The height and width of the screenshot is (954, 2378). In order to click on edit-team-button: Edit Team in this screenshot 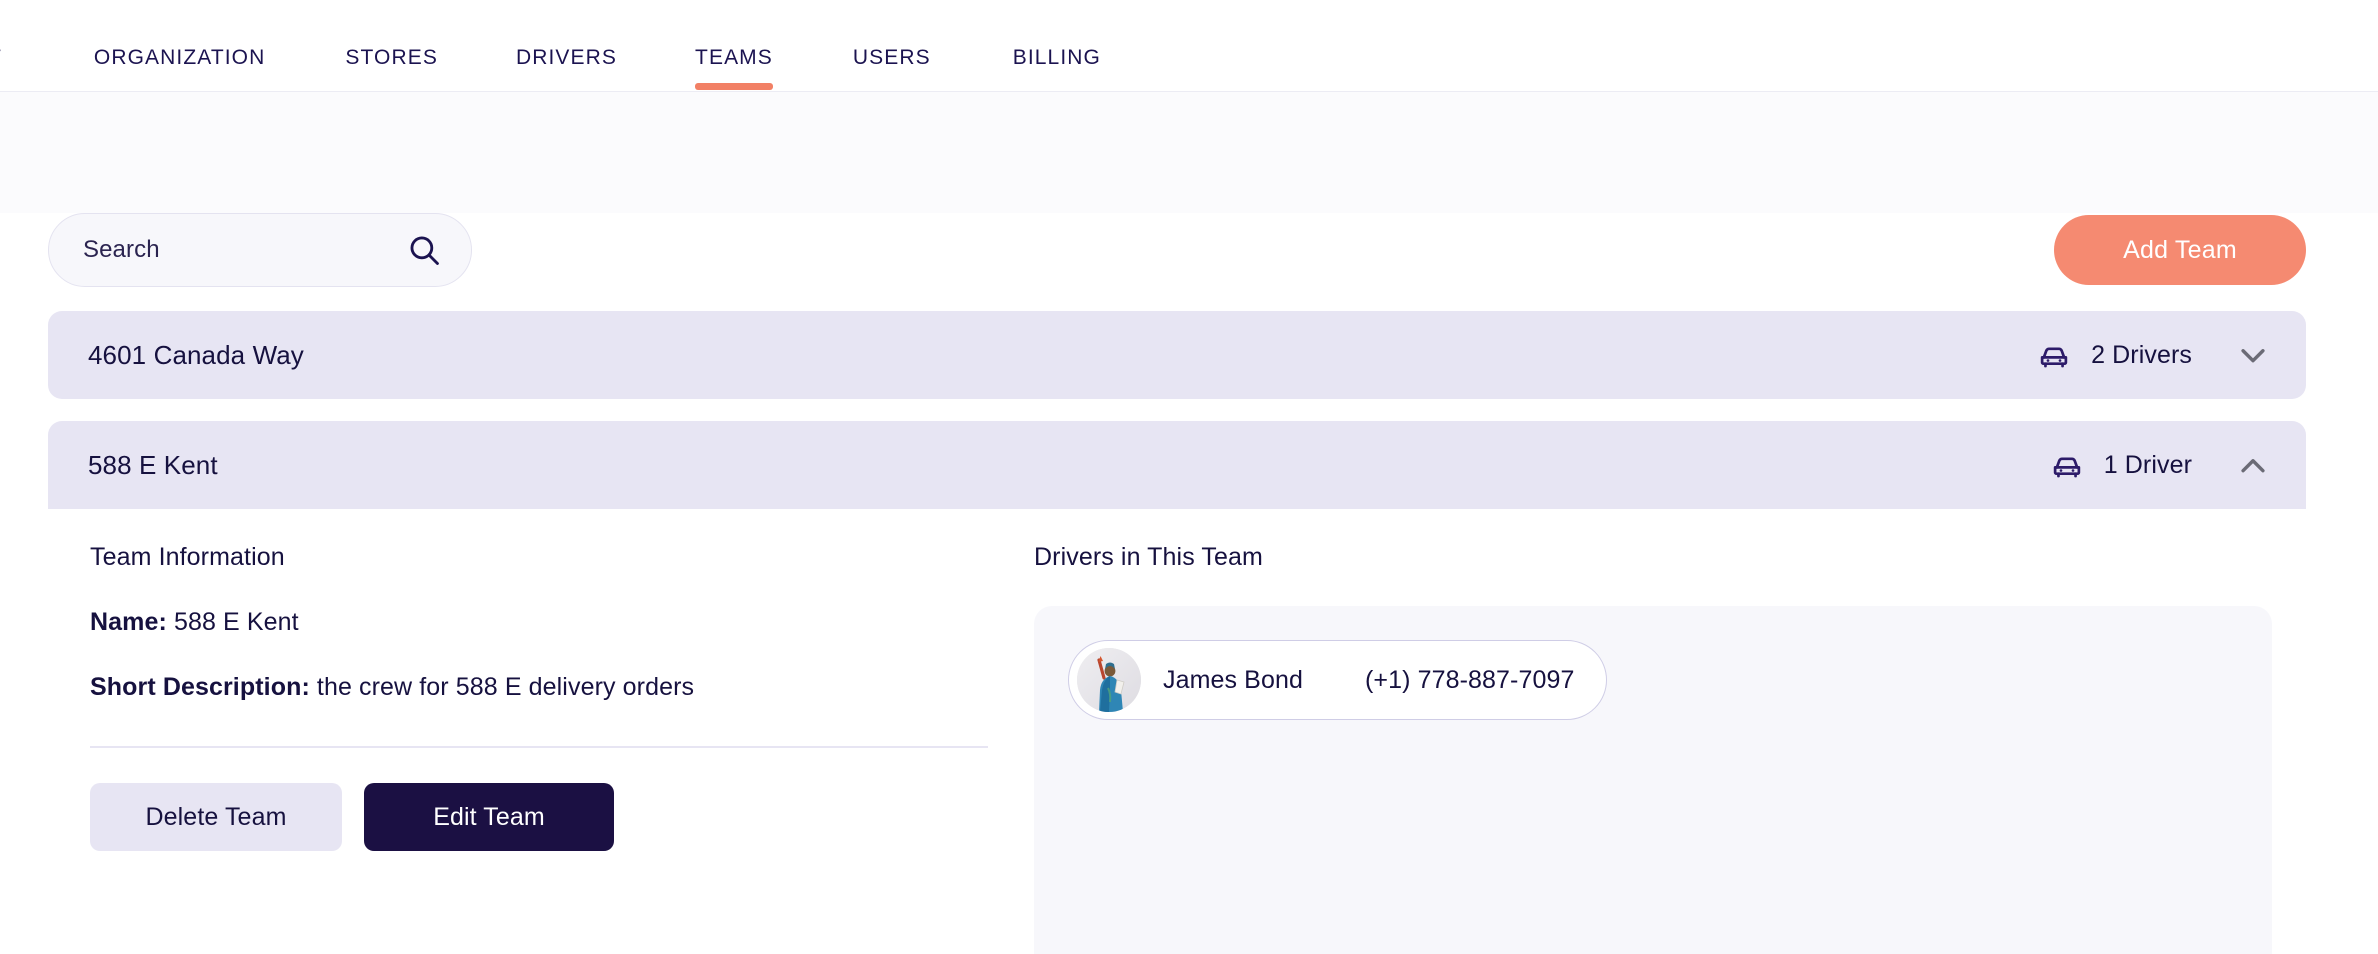, I will do `click(489, 817)`.